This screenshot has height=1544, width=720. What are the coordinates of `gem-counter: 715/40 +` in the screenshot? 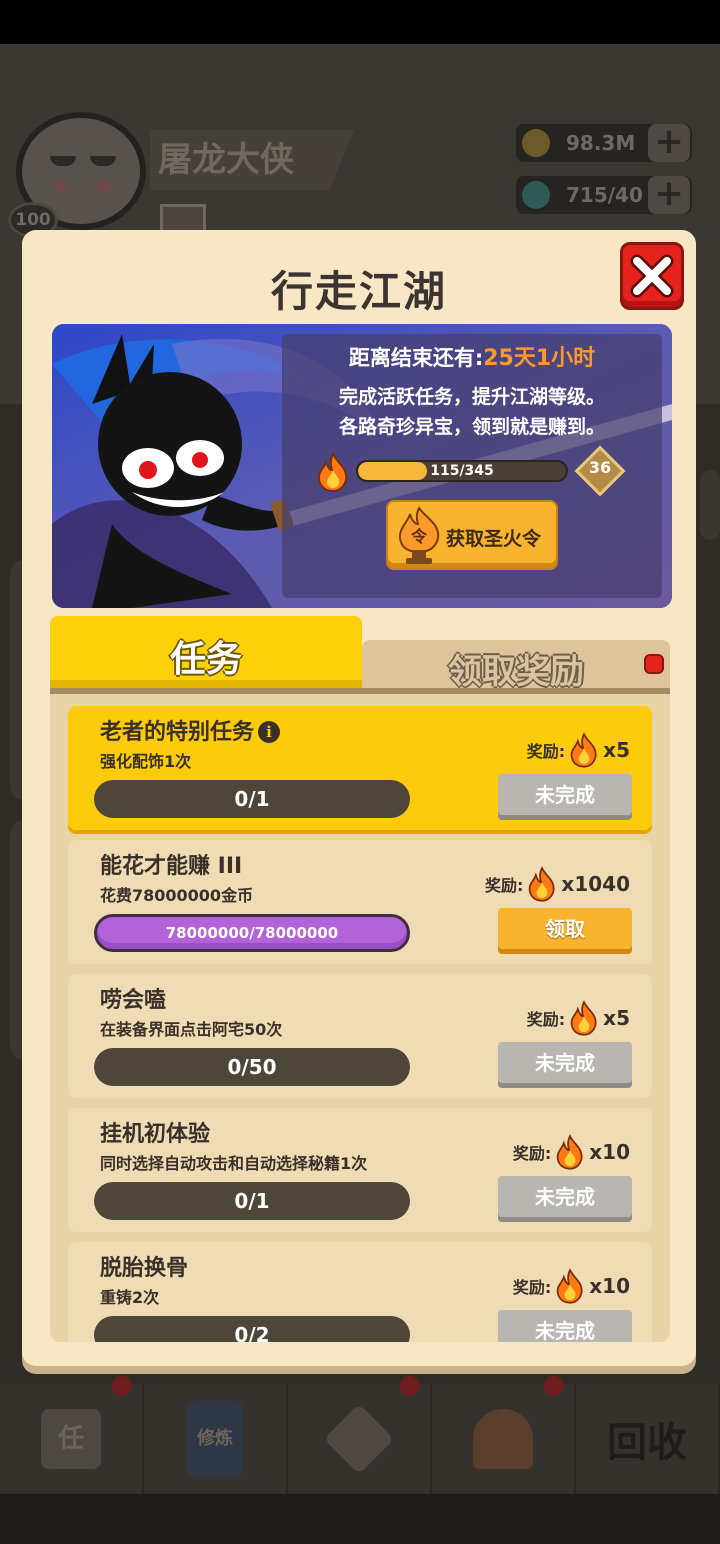 It's located at (604, 195).